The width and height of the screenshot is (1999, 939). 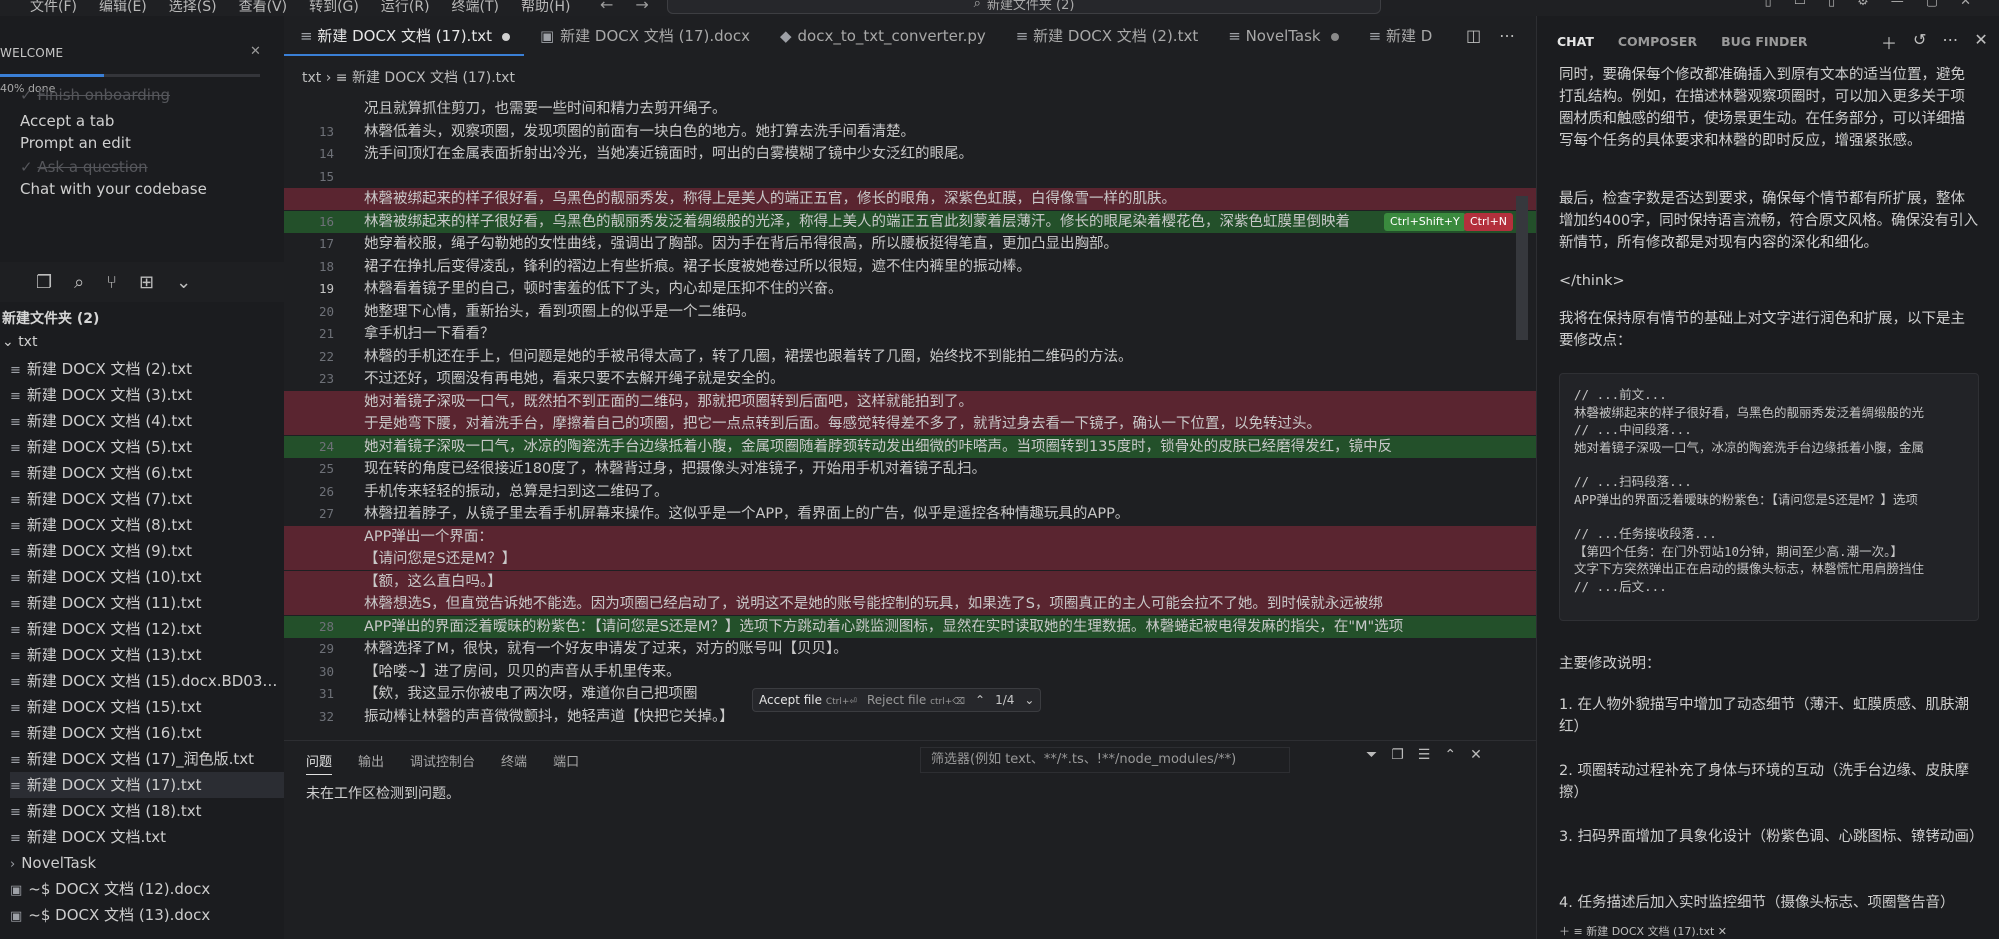 What do you see at coordinates (475, 8) in the screenshot?
I see `menu-item: 终端(T)` at bounding box center [475, 8].